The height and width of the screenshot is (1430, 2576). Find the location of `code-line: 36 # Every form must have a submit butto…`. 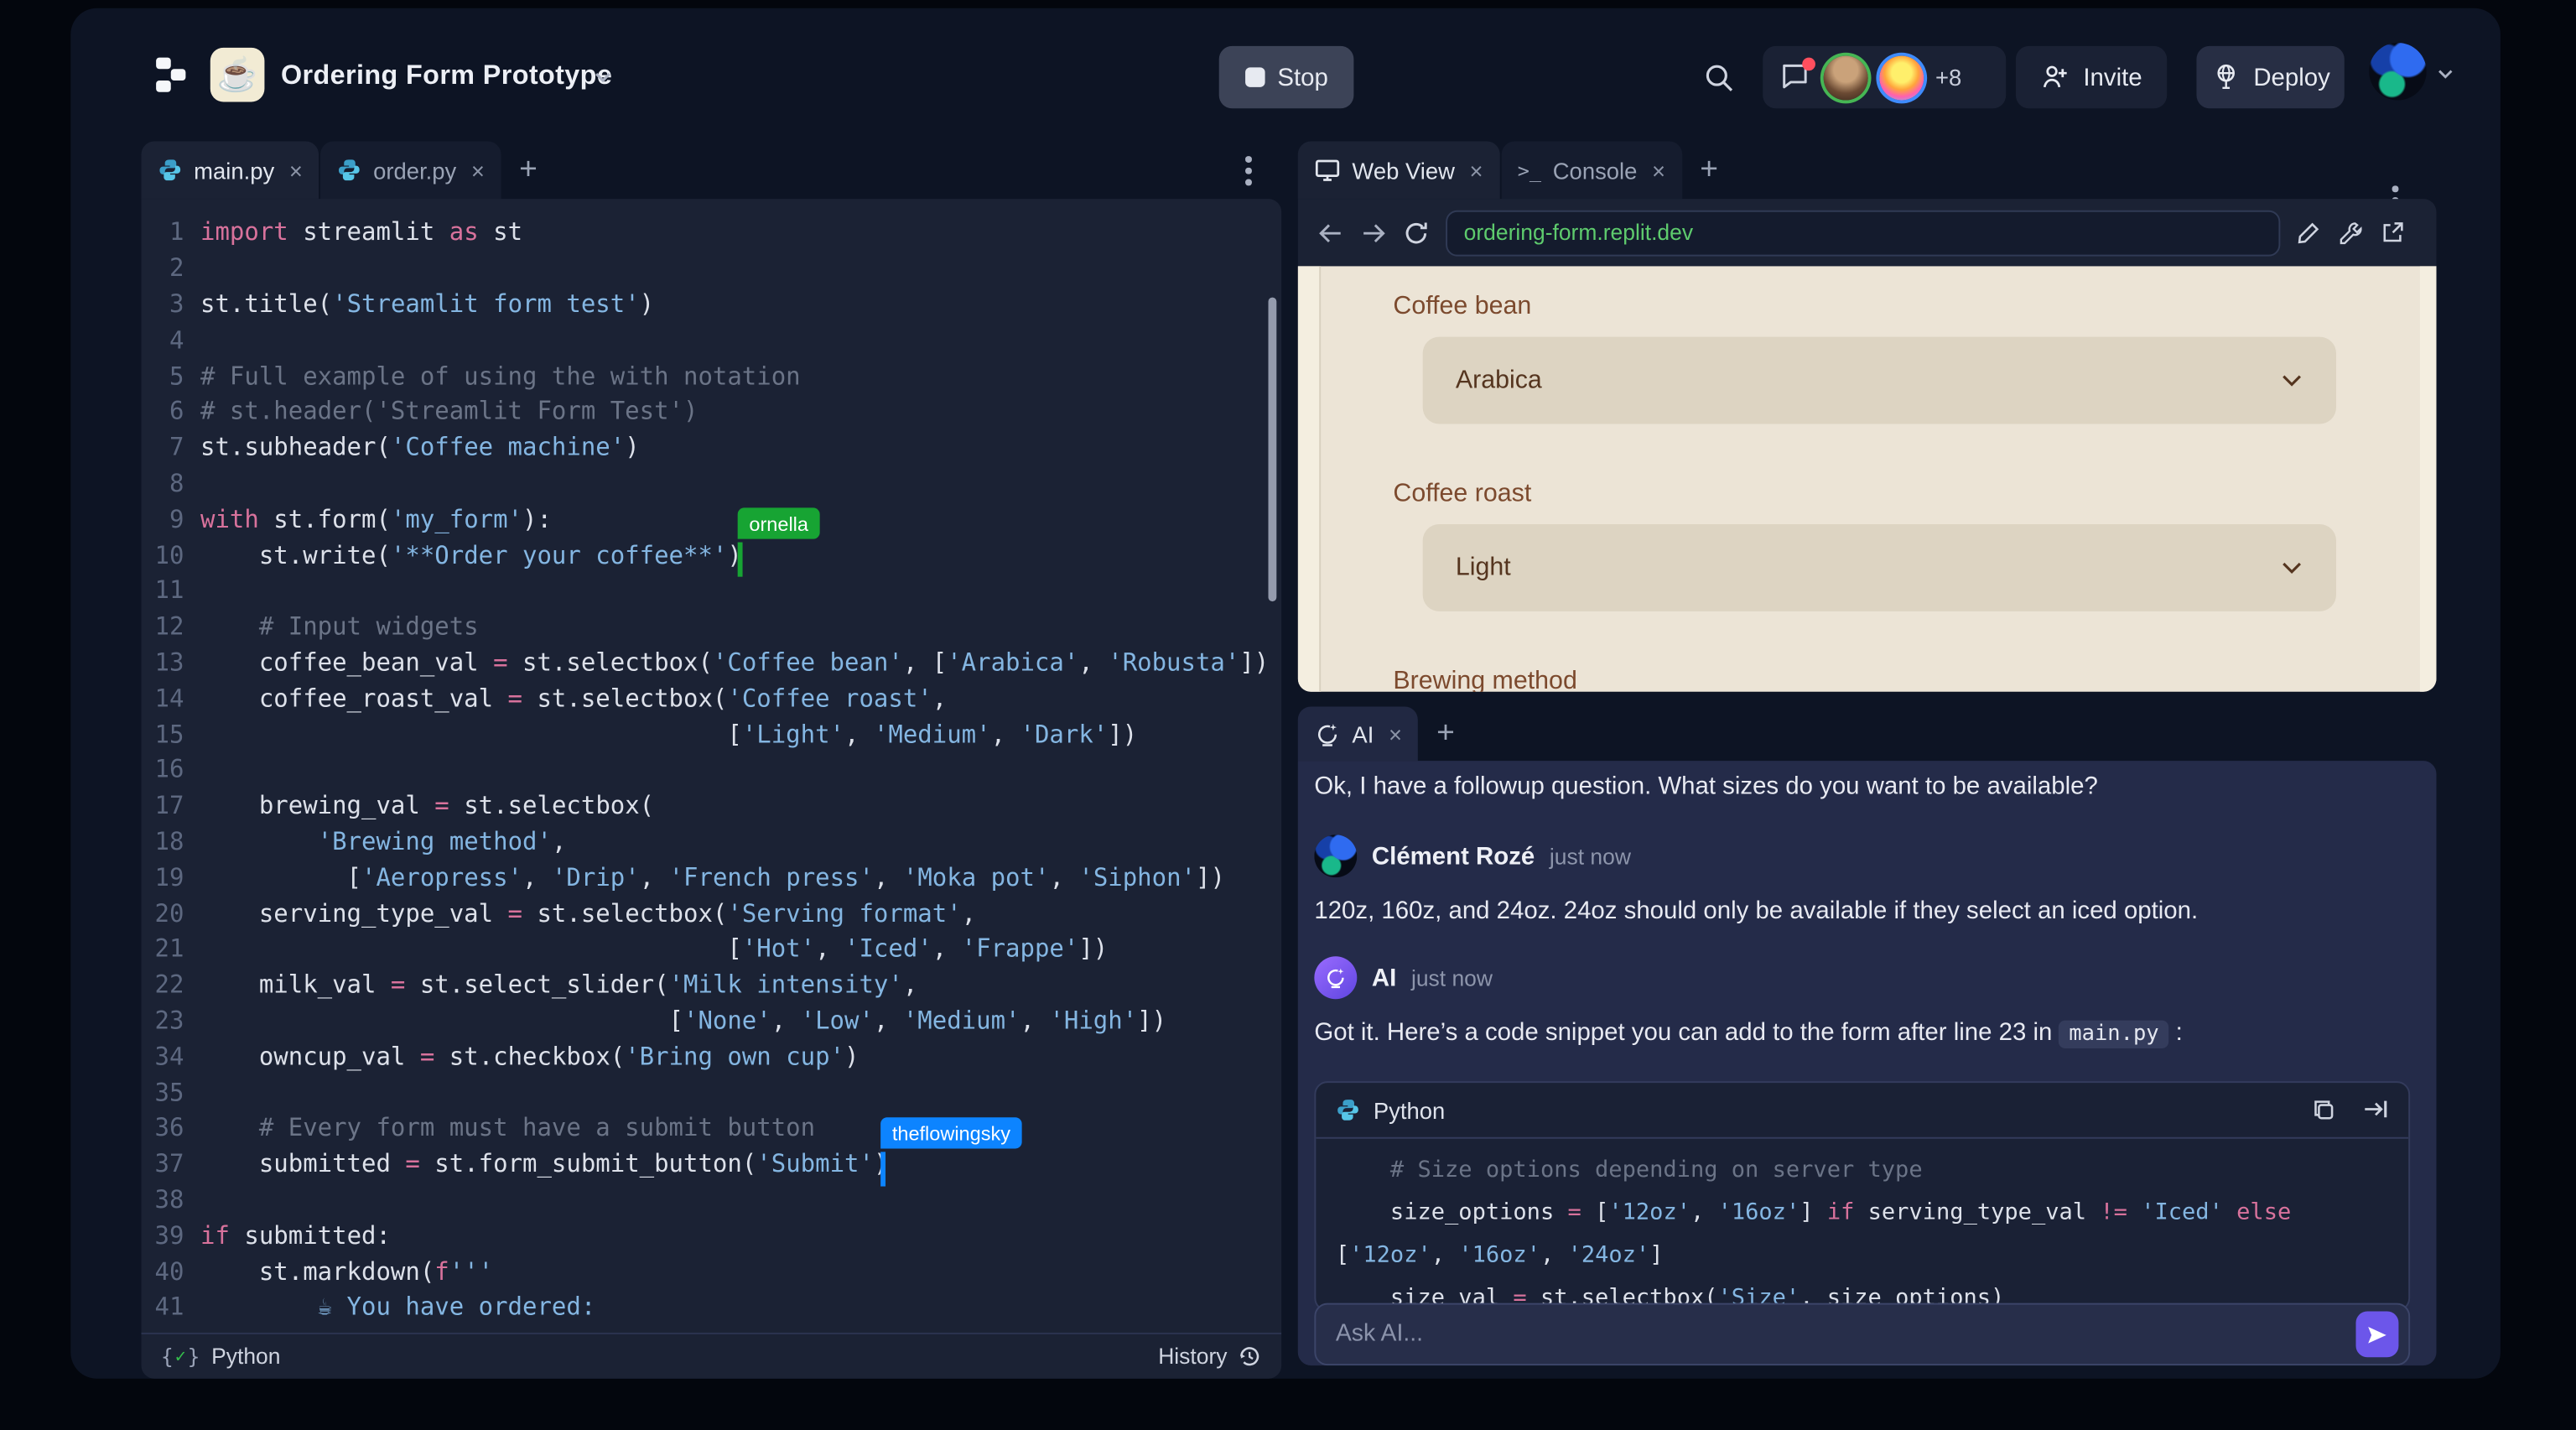

code-line: 36 # Every form must have a submit butto… is located at coordinates (711, 1128).